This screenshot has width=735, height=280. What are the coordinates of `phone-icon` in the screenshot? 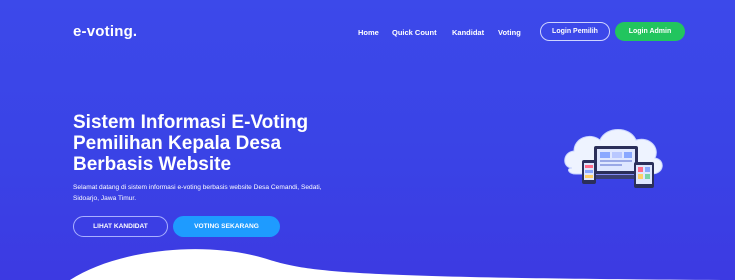 It's located at (589, 172).